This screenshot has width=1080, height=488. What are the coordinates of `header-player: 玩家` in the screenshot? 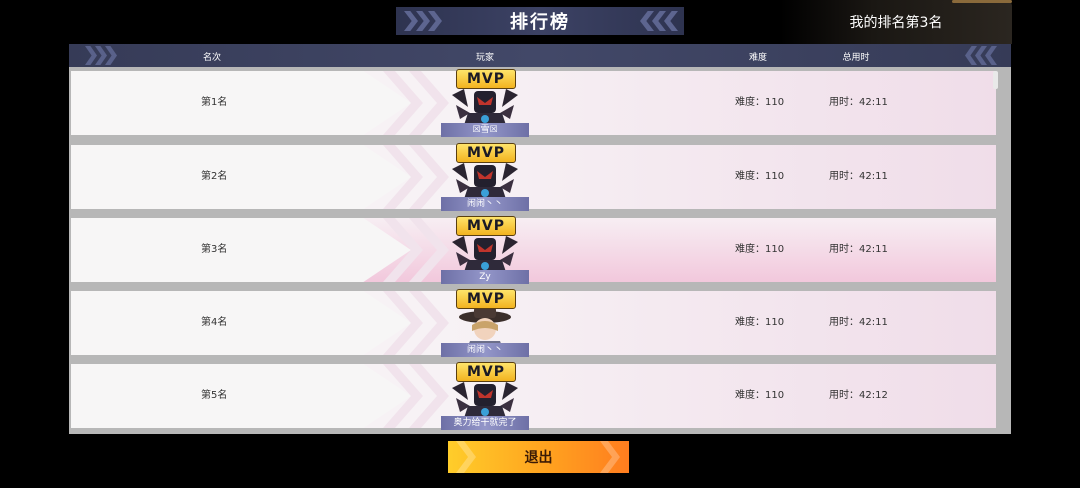 It's located at (485, 58).